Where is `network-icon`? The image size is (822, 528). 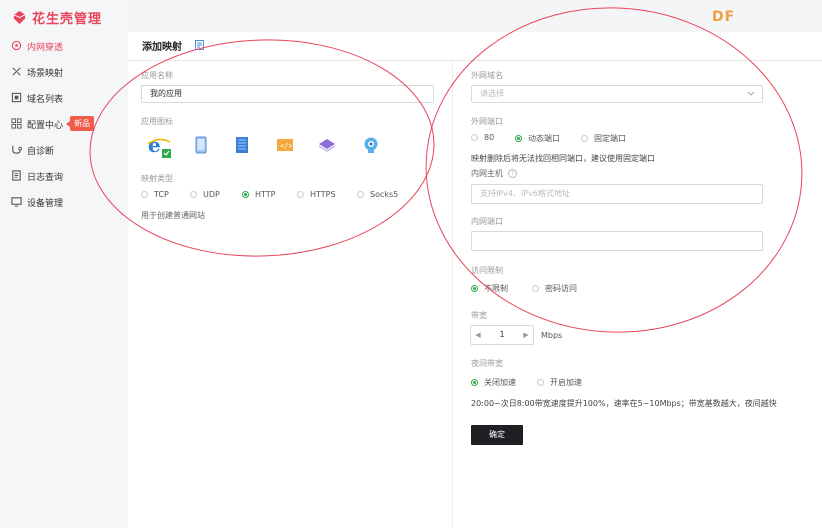
network-icon is located at coordinates (16, 45).